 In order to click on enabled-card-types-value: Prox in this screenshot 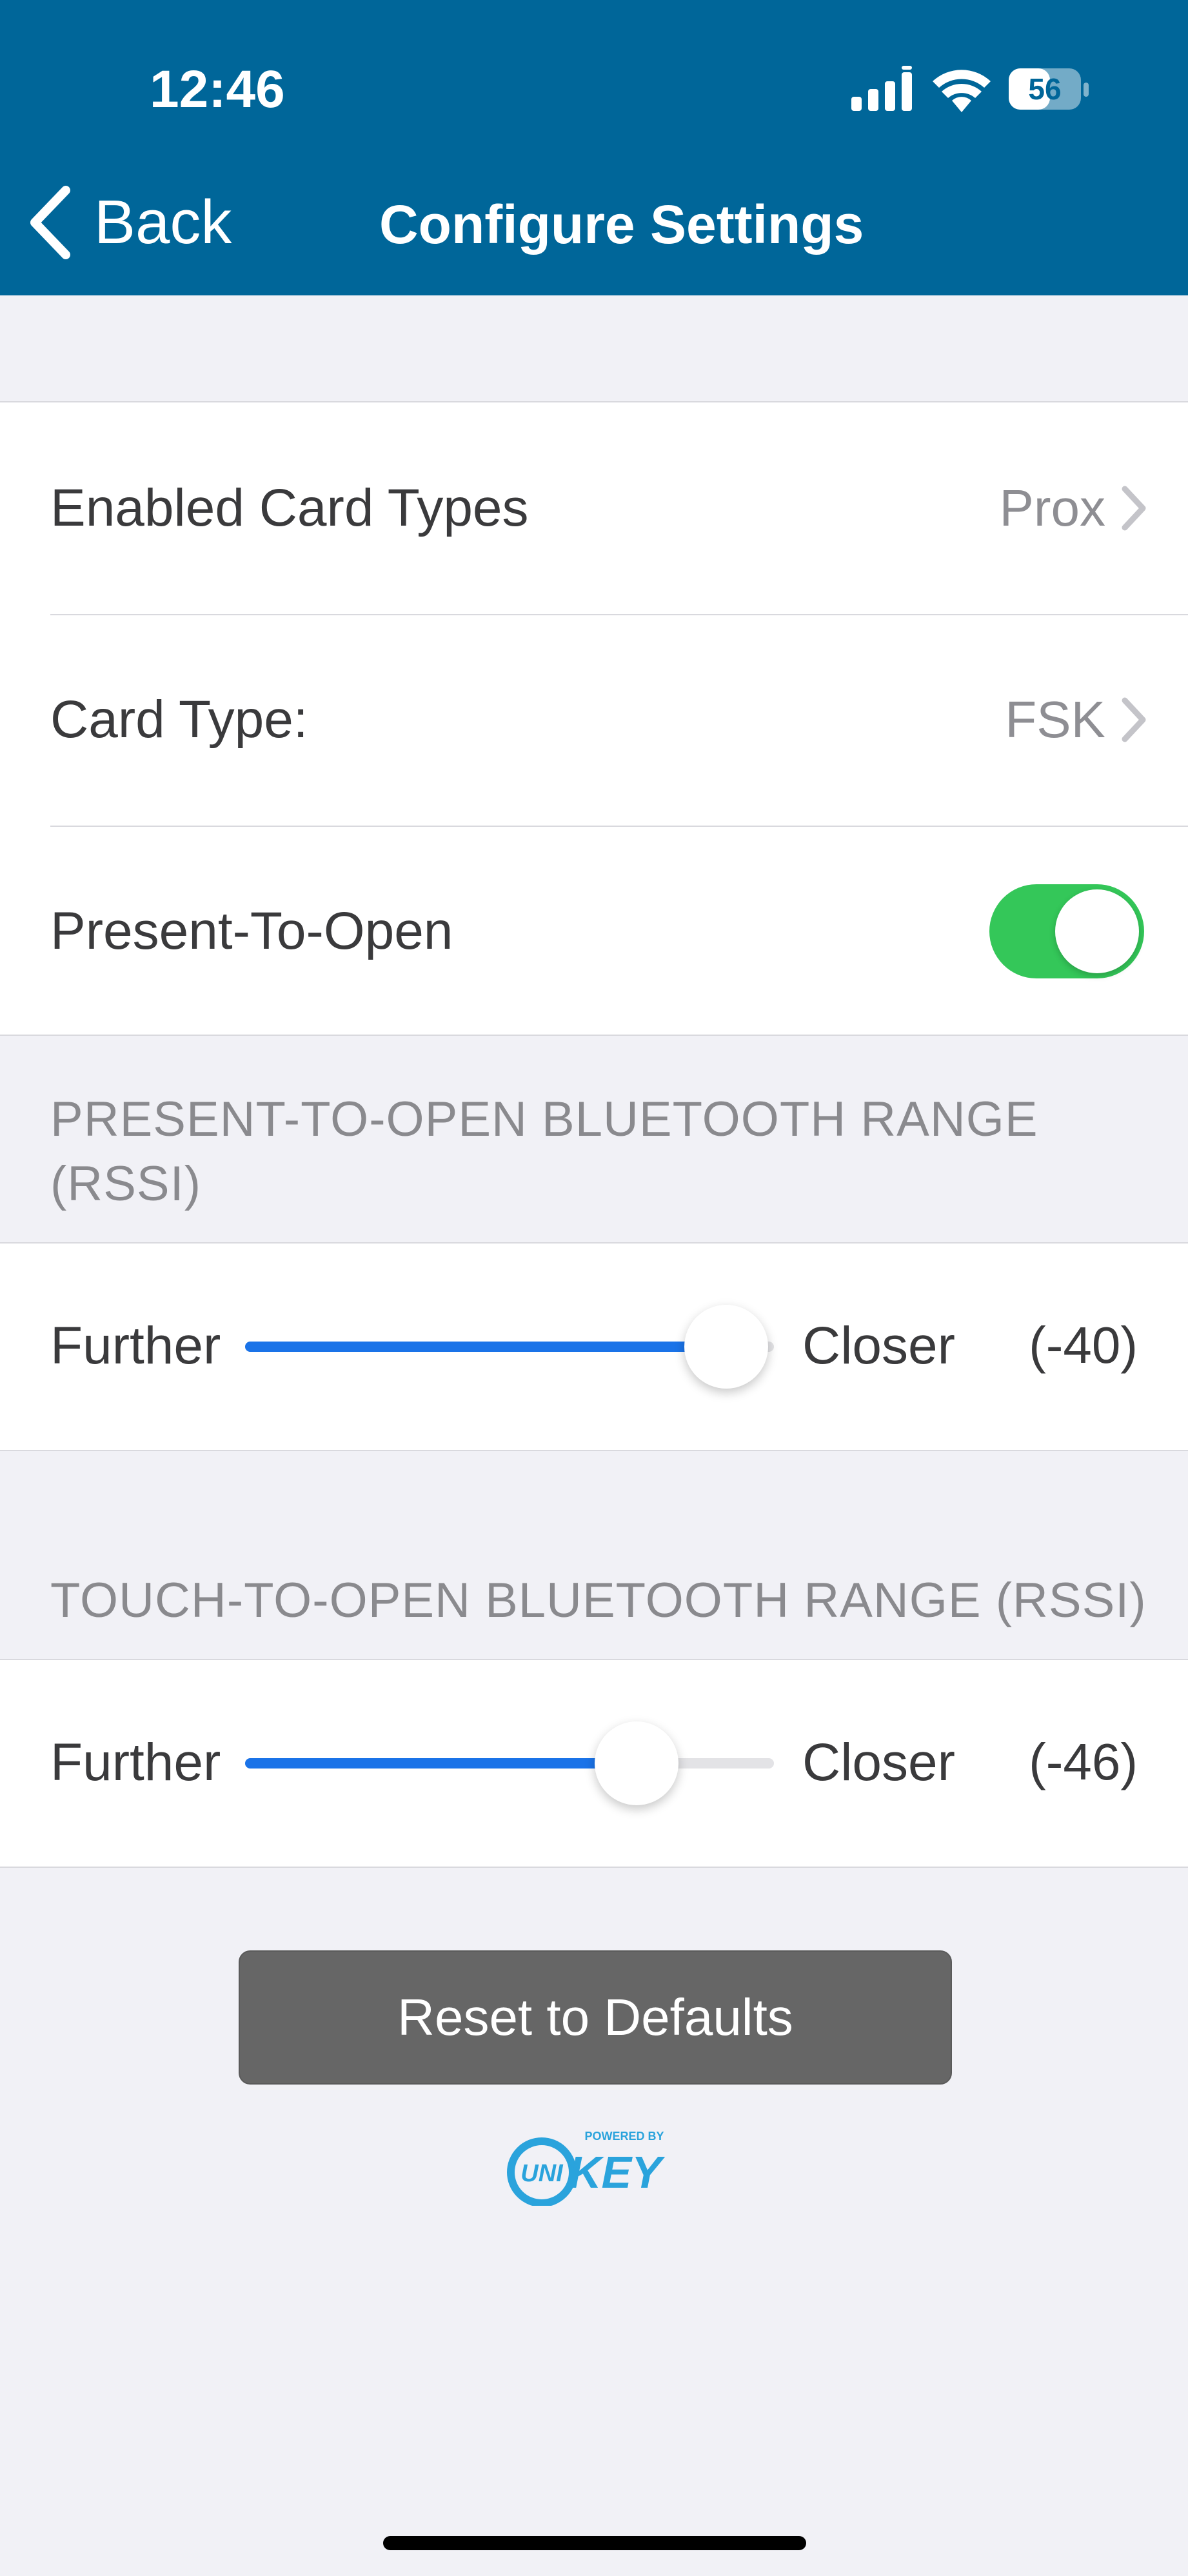, I will do `click(1052, 508)`.